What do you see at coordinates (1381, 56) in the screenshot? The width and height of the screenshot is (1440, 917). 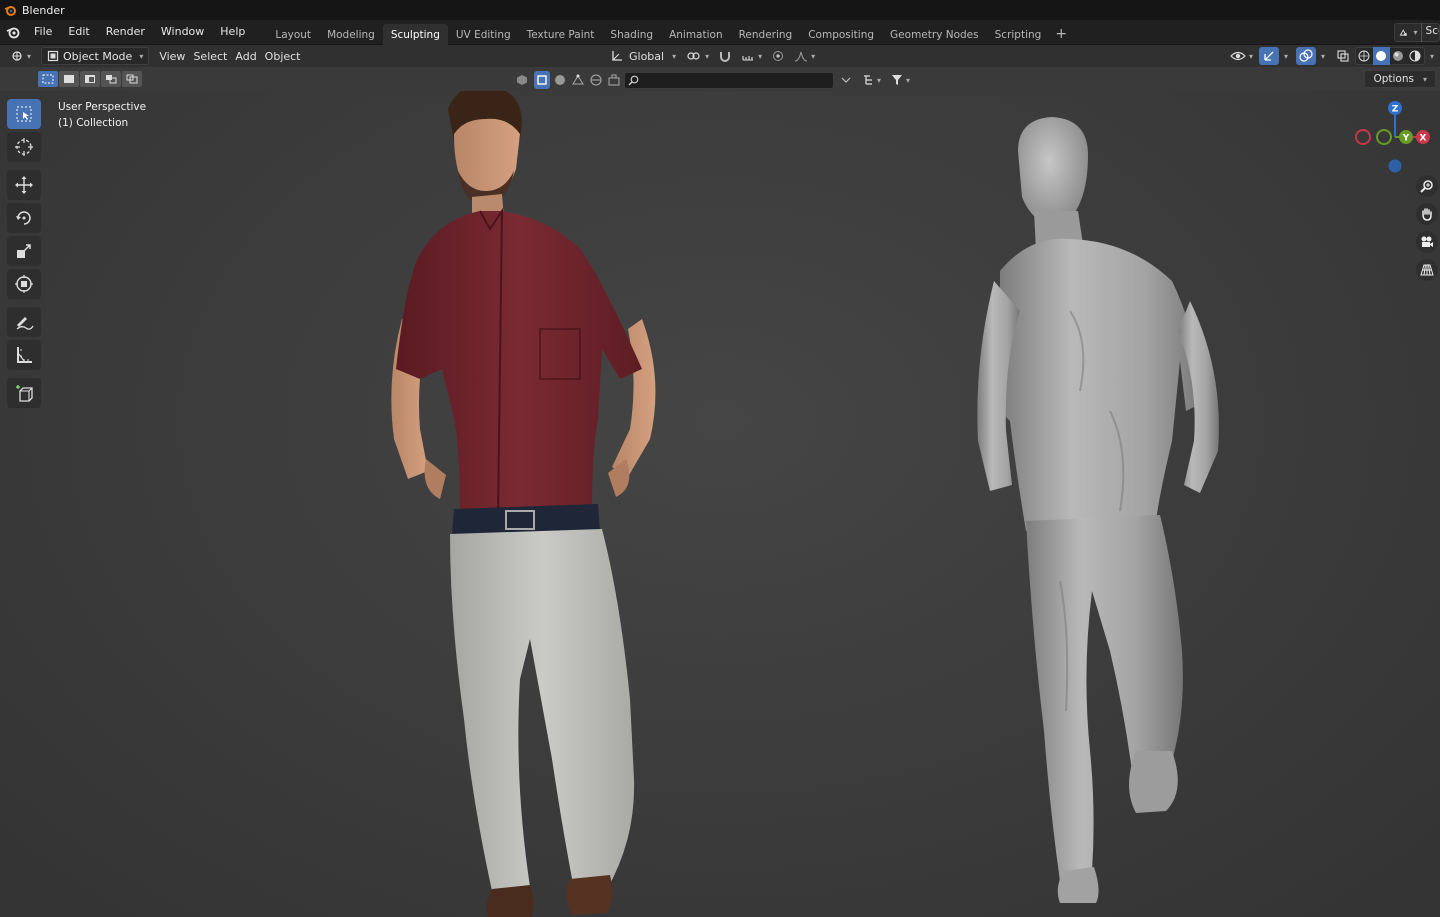 I see `solid-shading-button` at bounding box center [1381, 56].